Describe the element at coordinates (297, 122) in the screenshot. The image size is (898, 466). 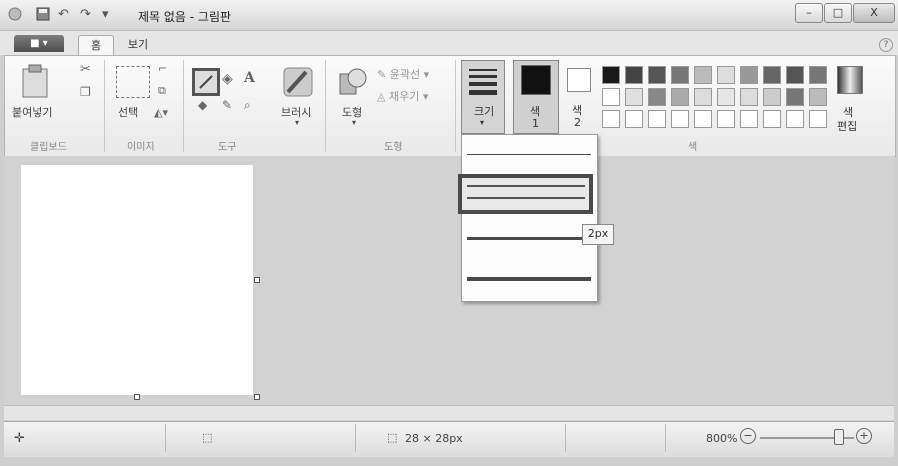
I see `chevron-down-icon: ▾` at that location.